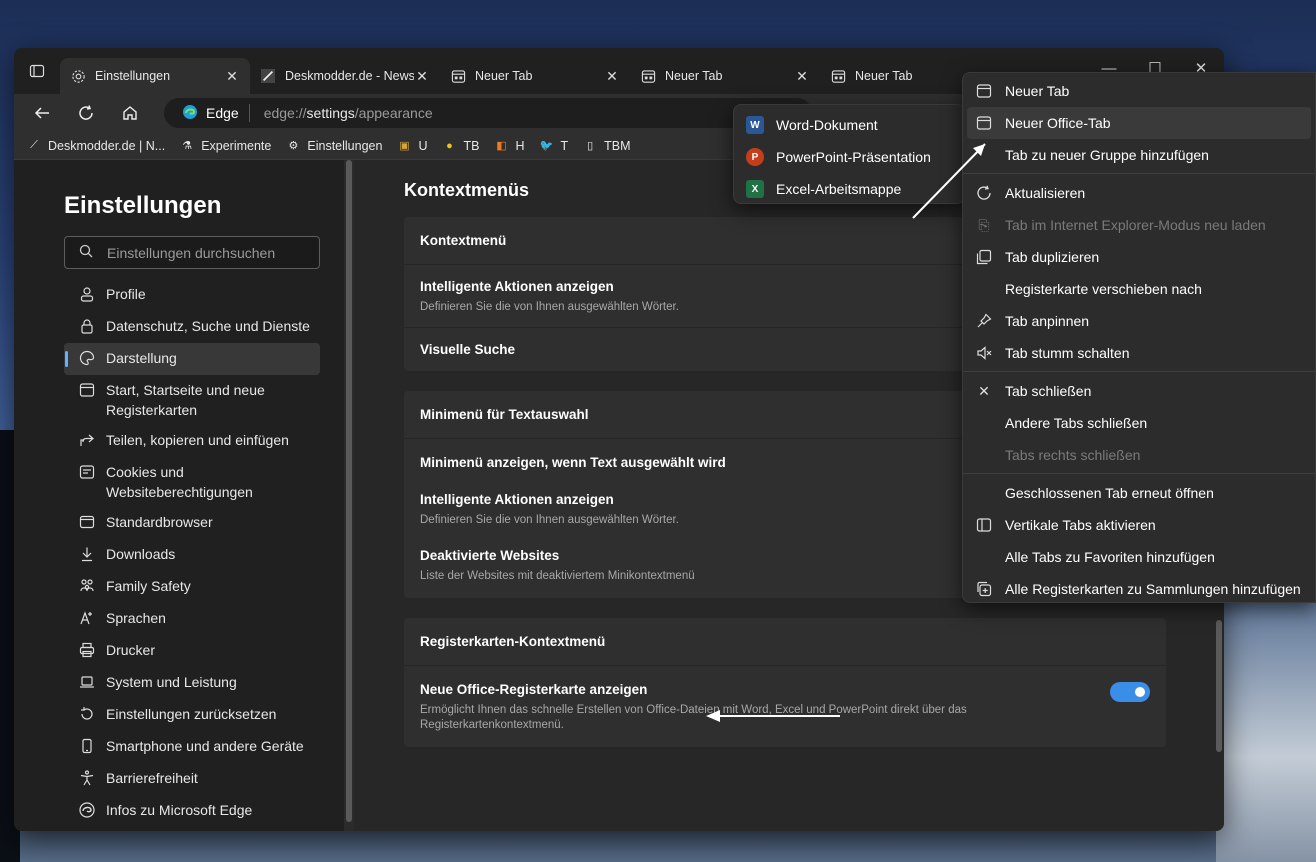 The width and height of the screenshot is (1316, 862). What do you see at coordinates (87, 746) in the screenshot?
I see `phone-icon` at bounding box center [87, 746].